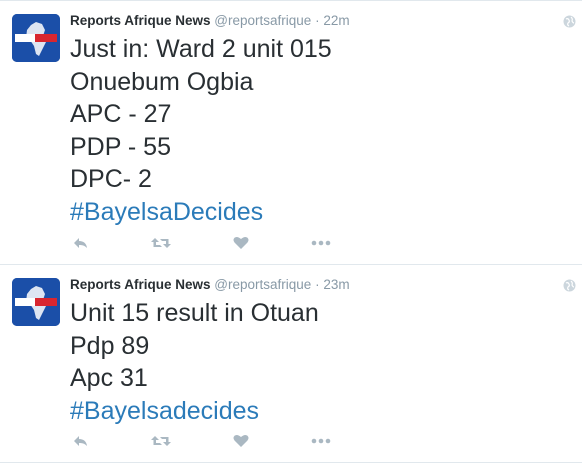  What do you see at coordinates (201, 212) in the screenshot?
I see `hashtag-link: #BayelsaDecides` at bounding box center [201, 212].